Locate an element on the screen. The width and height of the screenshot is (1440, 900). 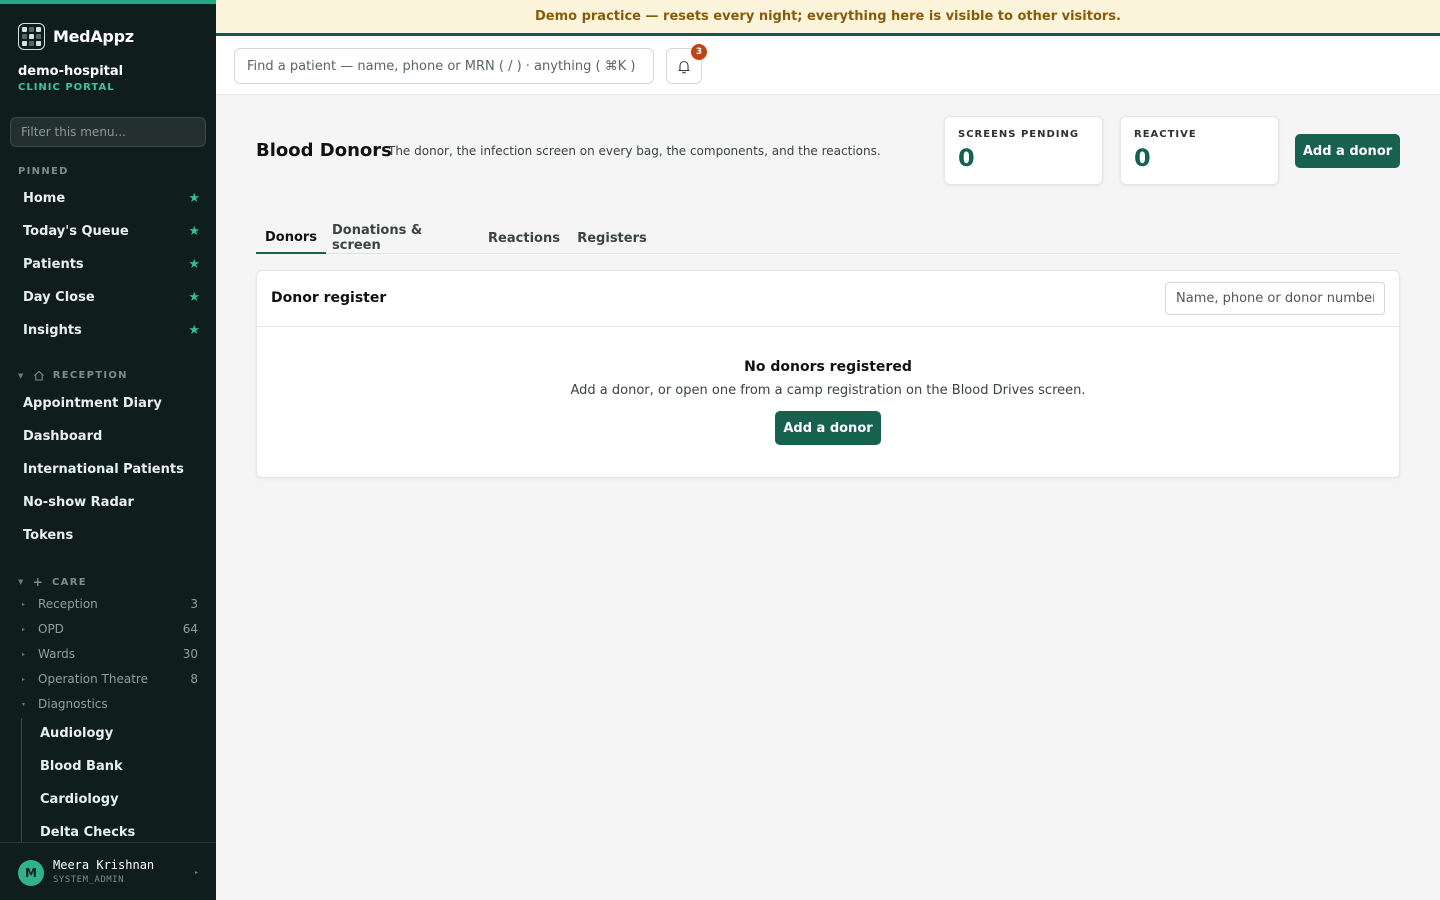
card-header: Donor register is located at coordinates (828, 299).